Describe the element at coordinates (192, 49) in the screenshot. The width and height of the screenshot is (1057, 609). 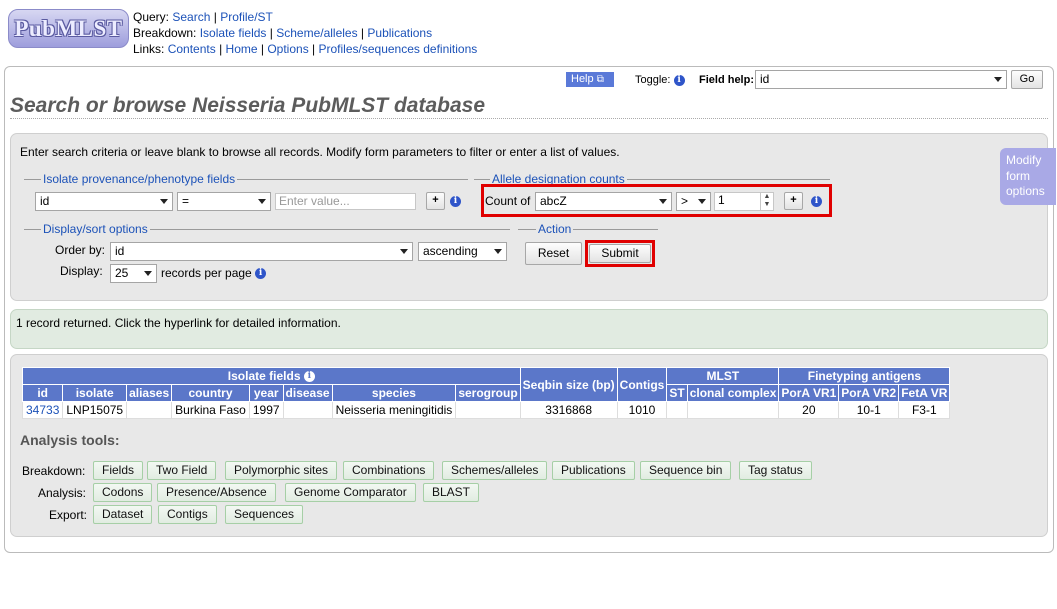
I see `nav-link-contents: Contents` at that location.